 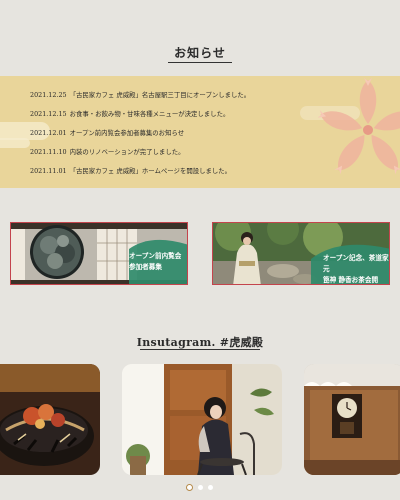 I want to click on dessert-photo, so click(x=50, y=419).